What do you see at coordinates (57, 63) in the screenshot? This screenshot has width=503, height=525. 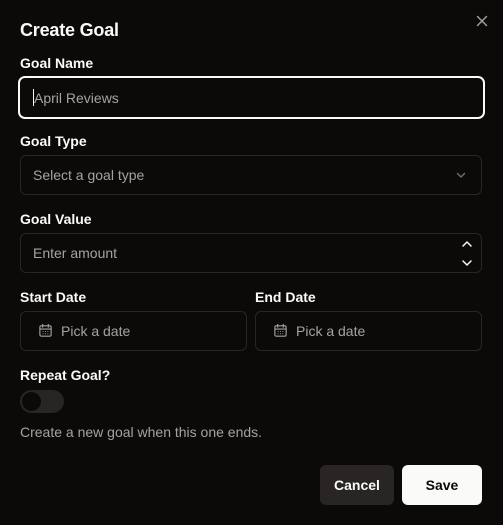 I see `goal-name-label: Goal Name` at bounding box center [57, 63].